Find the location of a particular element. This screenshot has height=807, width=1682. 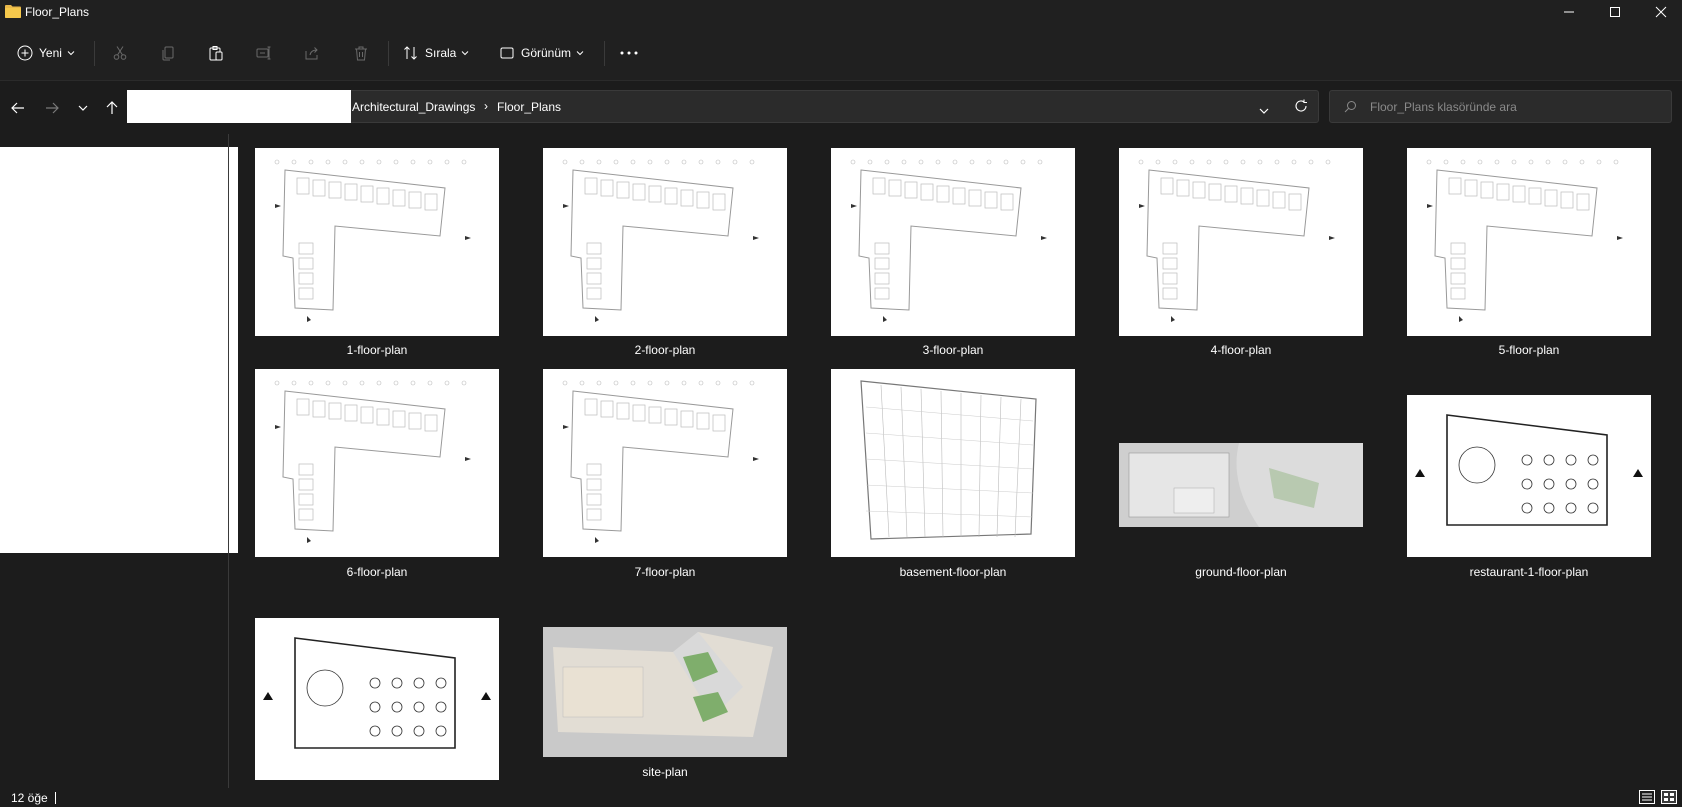

file-tile: basement-floor-plan is located at coordinates (953, 474).